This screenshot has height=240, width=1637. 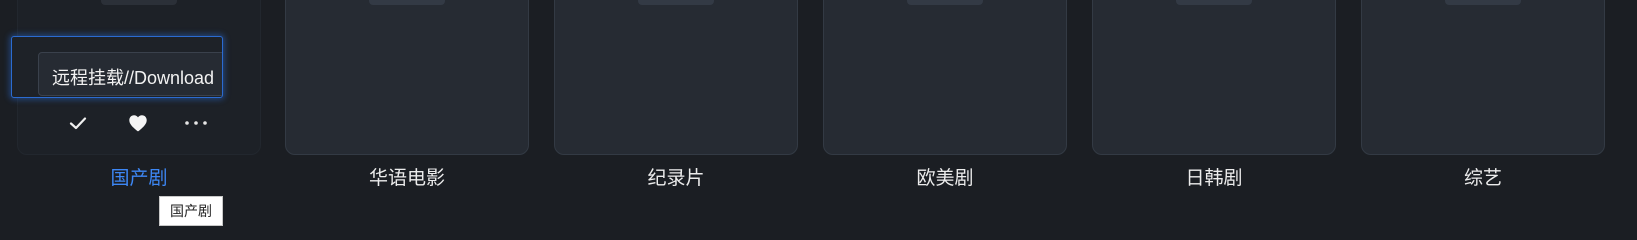 I want to click on more-horizontal-icon, so click(x=196, y=123).